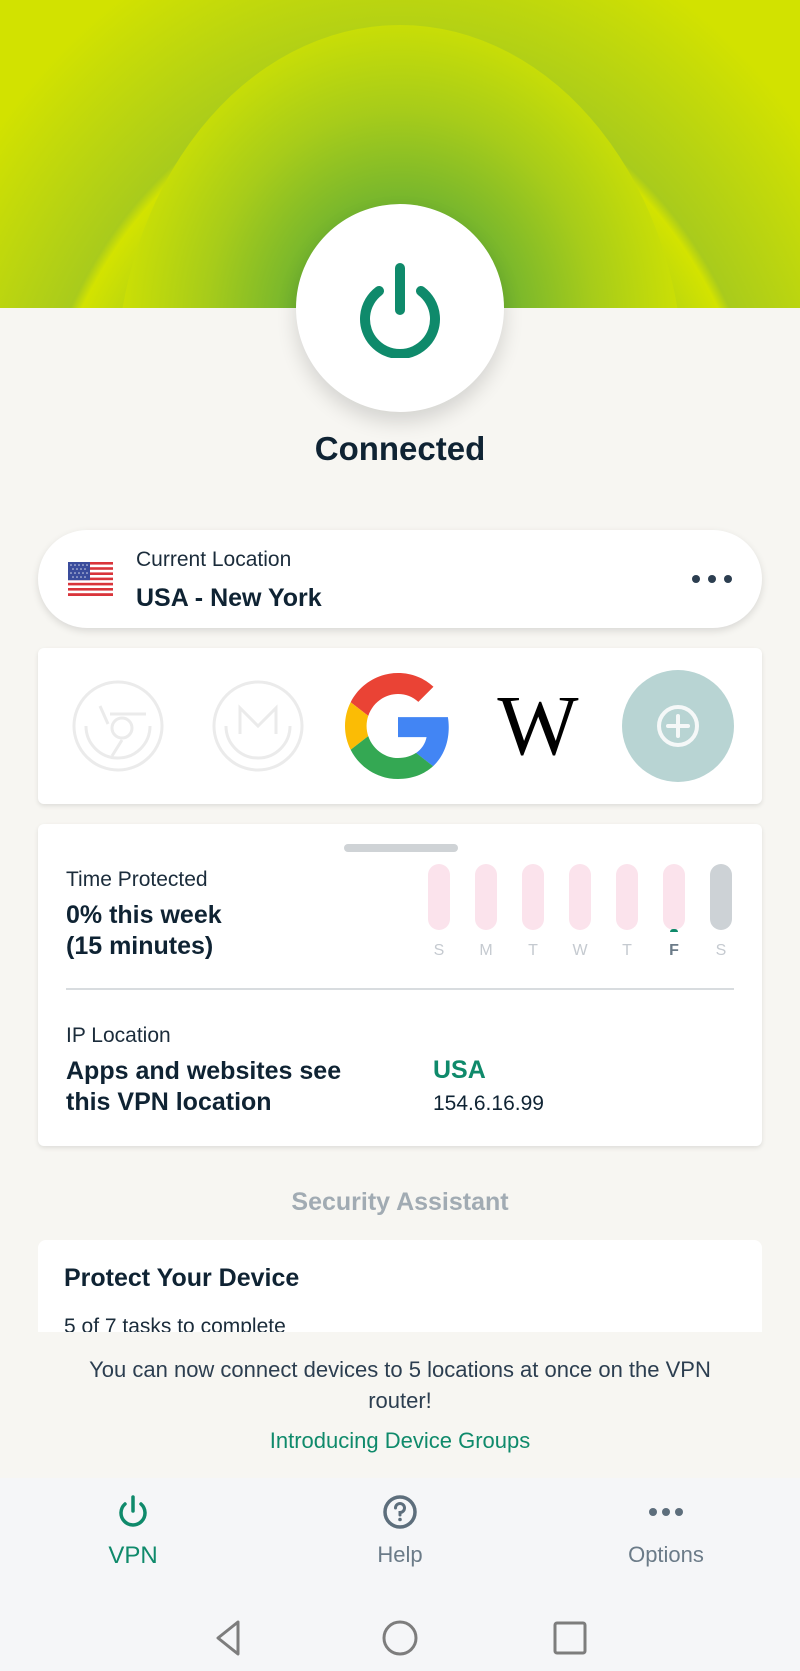 The width and height of the screenshot is (800, 1671). I want to click on system-back-button, so click(229, 1638).